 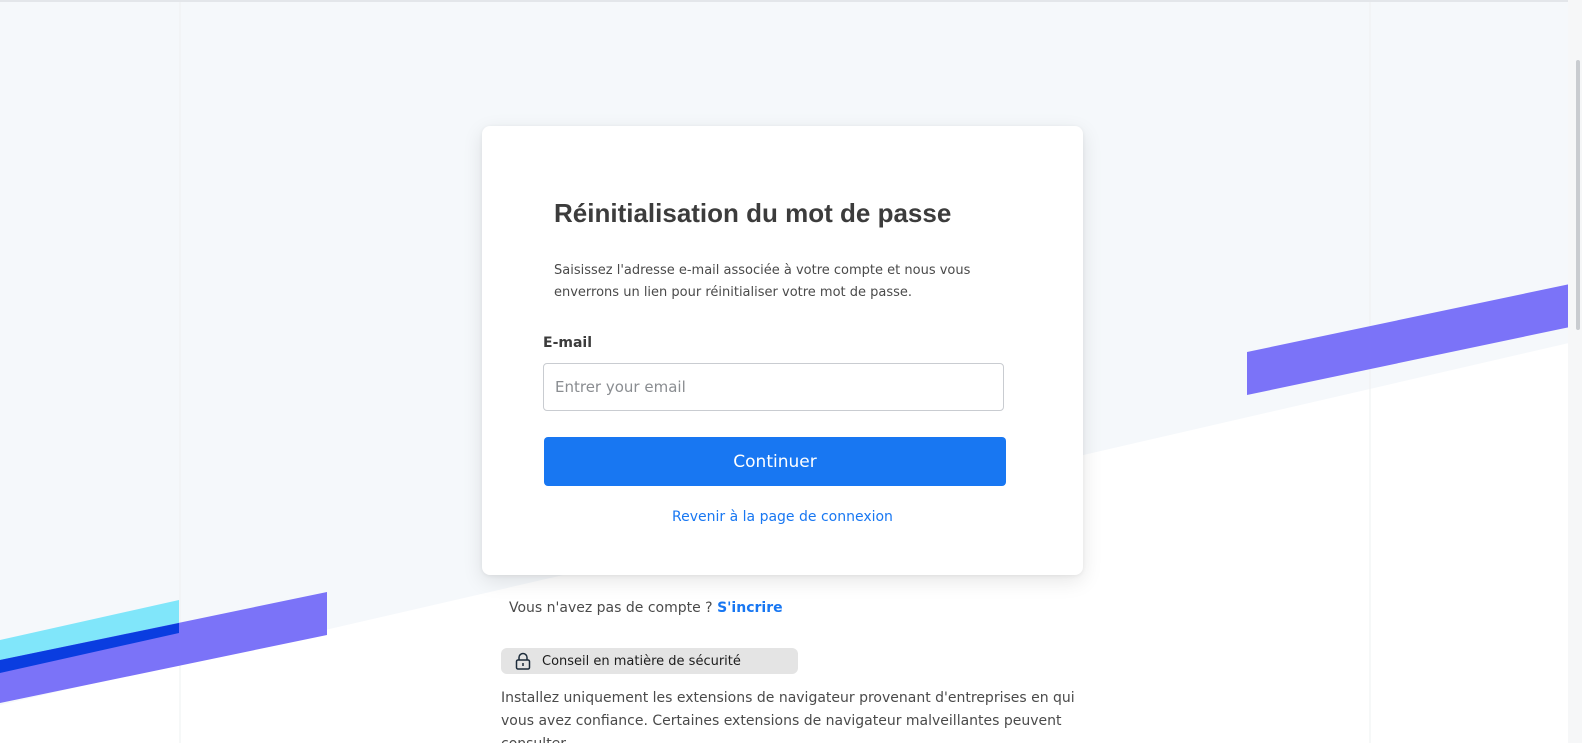 I want to click on continue-button: Continuer, so click(x=775, y=461).